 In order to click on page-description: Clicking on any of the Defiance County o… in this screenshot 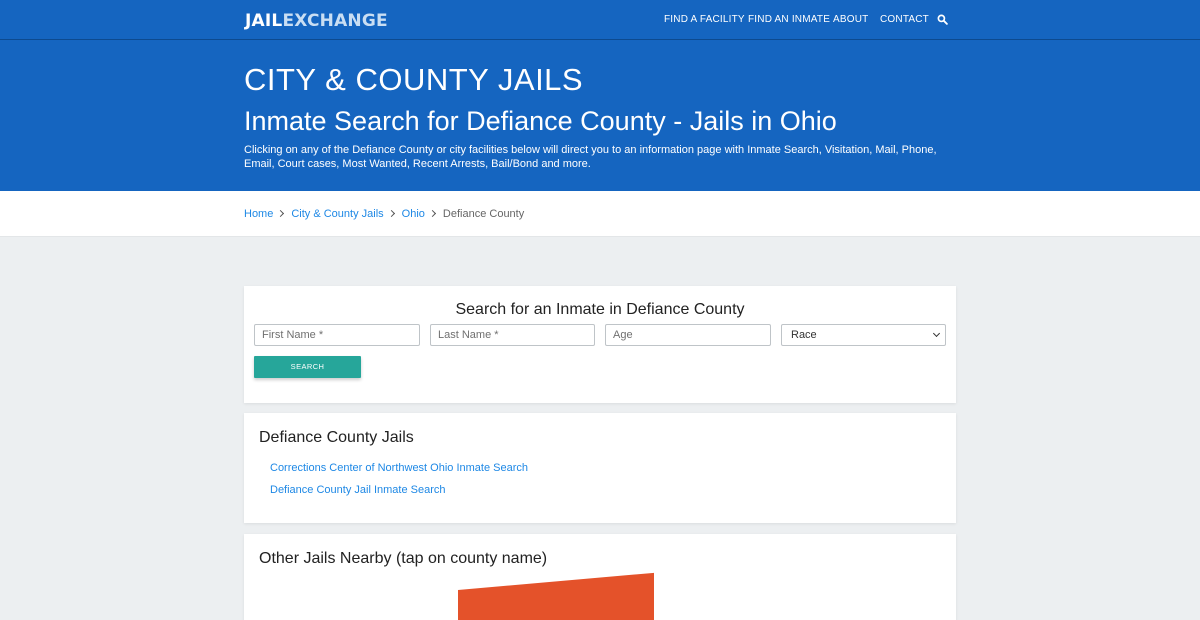, I will do `click(590, 157)`.